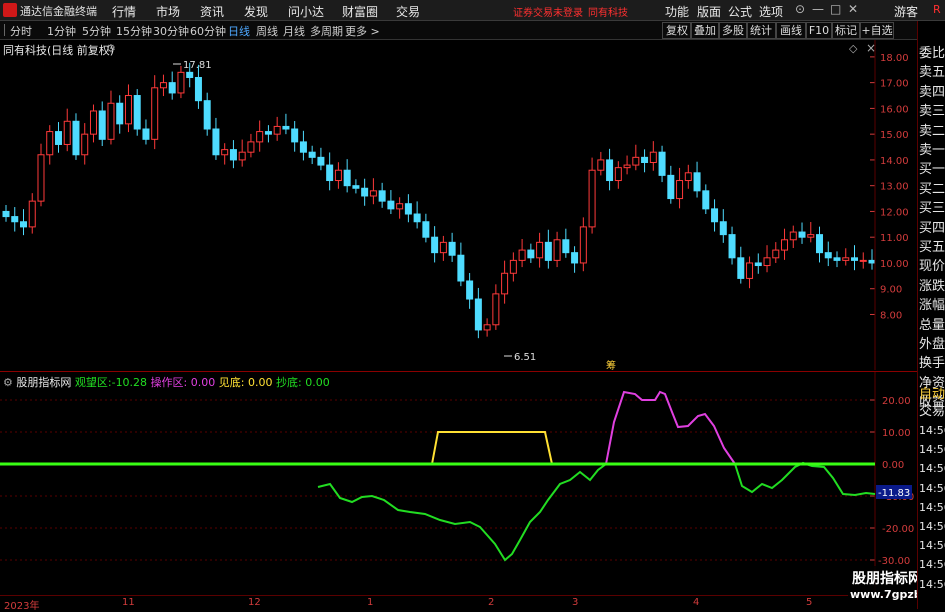 The width and height of the screenshot is (945, 612). I want to click on side-panel-item: 卖一, so click(932, 151).